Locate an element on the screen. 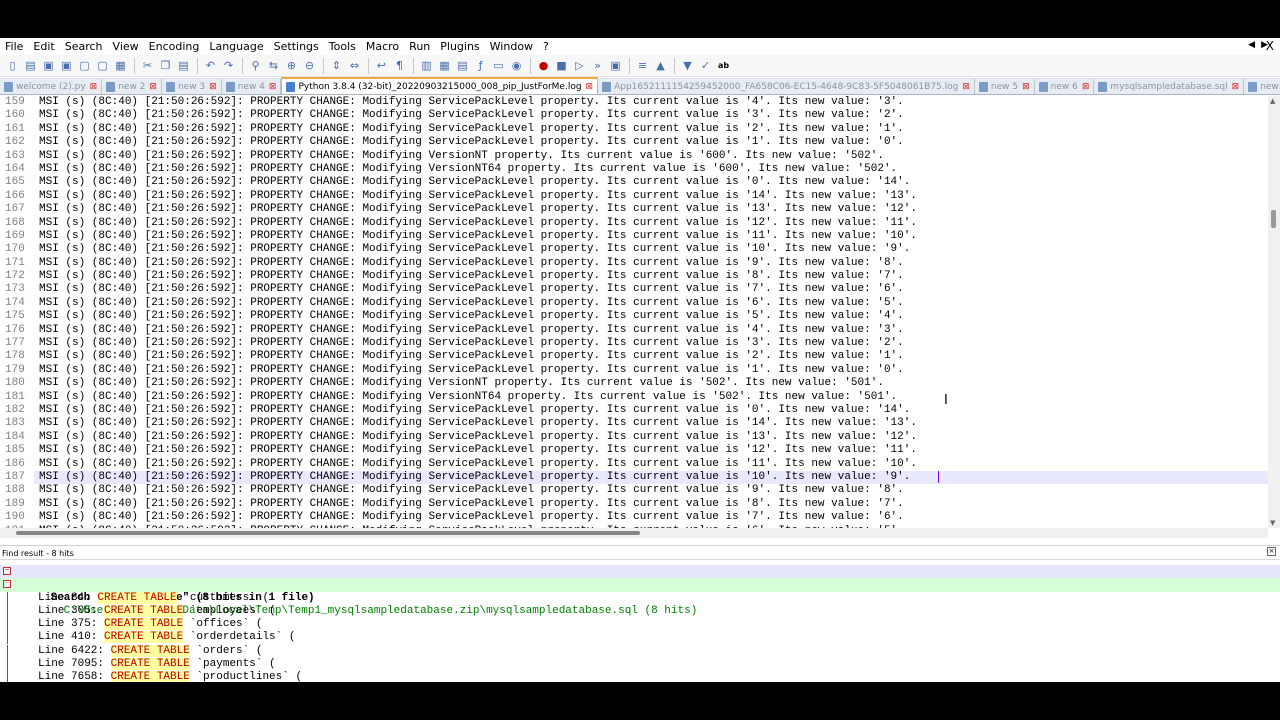  tab-new-3: new 3 ⊠ is located at coordinates (191, 86).